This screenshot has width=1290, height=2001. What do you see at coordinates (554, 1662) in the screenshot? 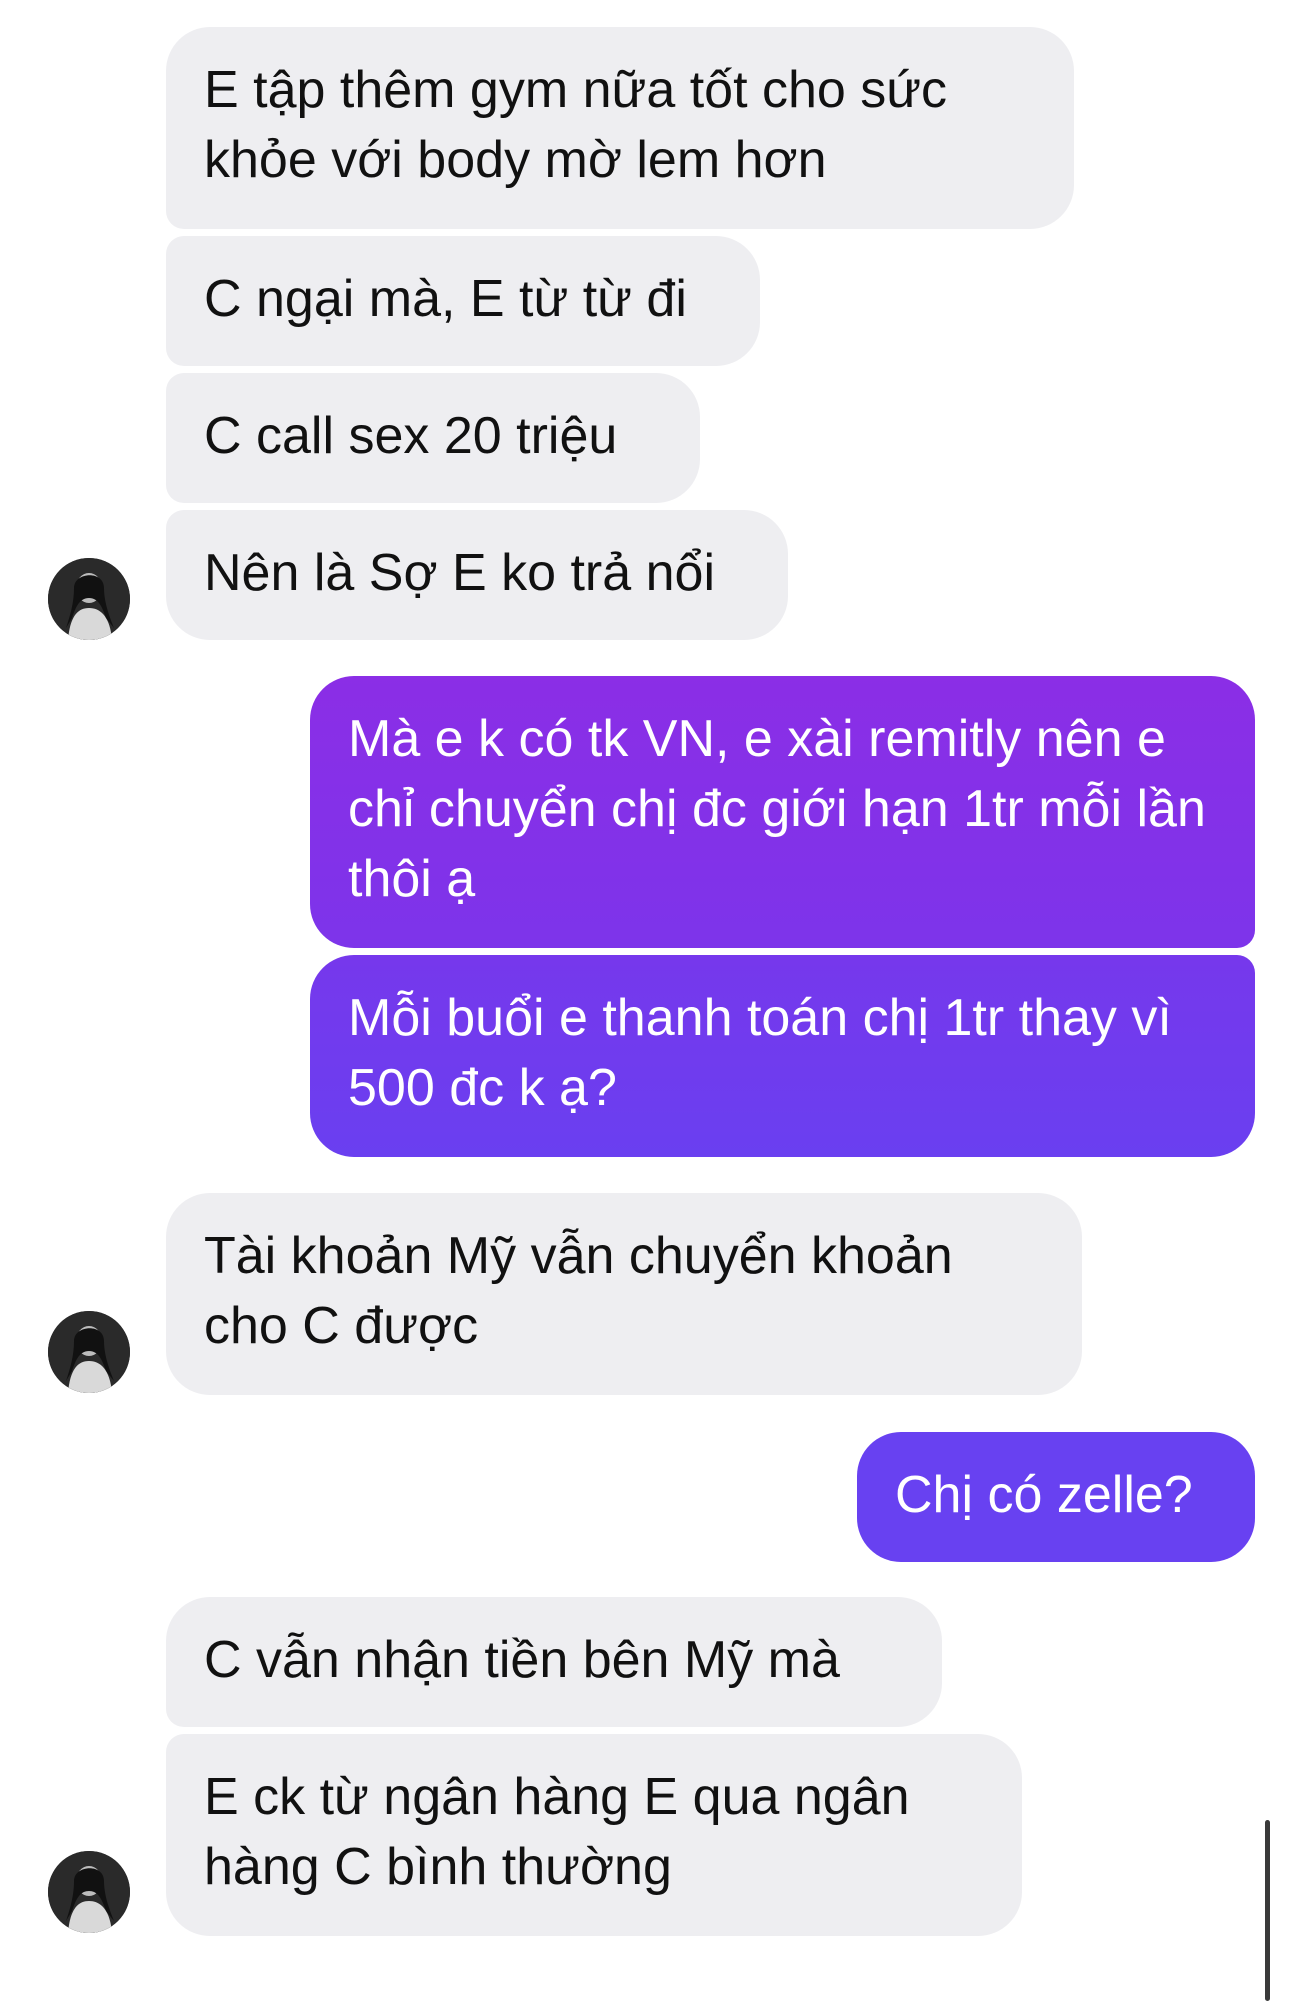
I see `incoming-message: C vẫn nhận tiền bên Mỹ mà` at bounding box center [554, 1662].